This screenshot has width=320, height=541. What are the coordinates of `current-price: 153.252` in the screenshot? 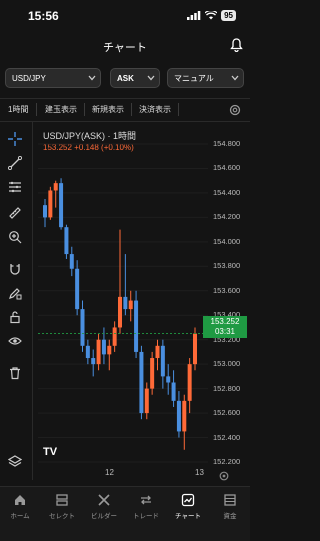 It's located at (225, 321).